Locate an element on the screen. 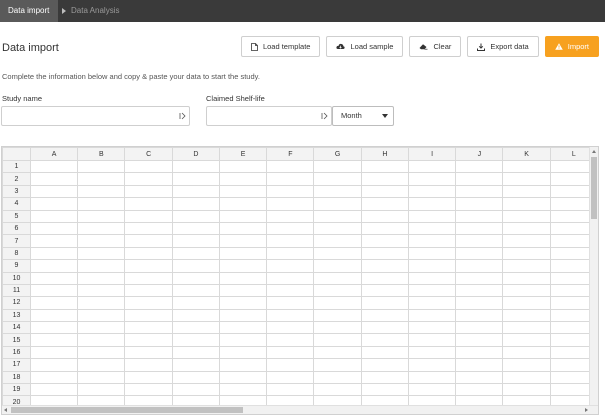 The image size is (605, 419). row-header: 5 is located at coordinates (16, 216).